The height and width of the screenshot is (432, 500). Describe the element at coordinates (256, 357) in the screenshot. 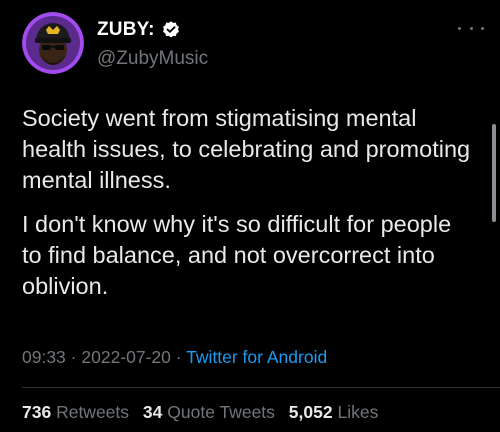

I see `tweet-source-link: Twitter for Android` at that location.